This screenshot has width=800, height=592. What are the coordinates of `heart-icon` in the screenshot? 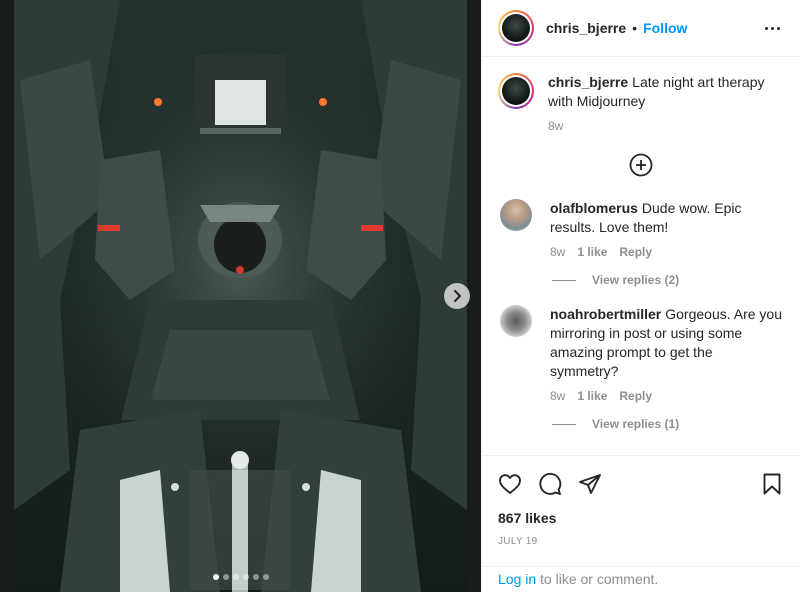 It's located at (510, 484).